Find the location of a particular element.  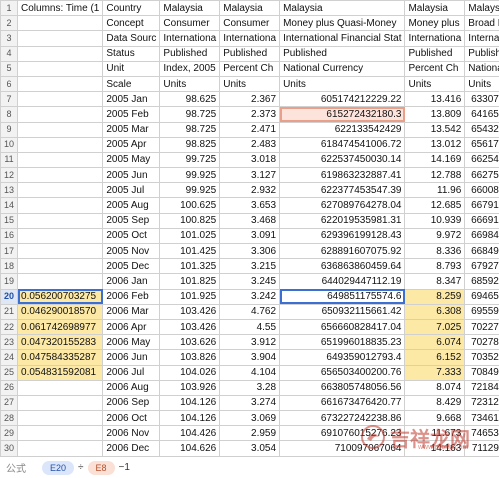

cell: 103.426 is located at coordinates (190, 311).